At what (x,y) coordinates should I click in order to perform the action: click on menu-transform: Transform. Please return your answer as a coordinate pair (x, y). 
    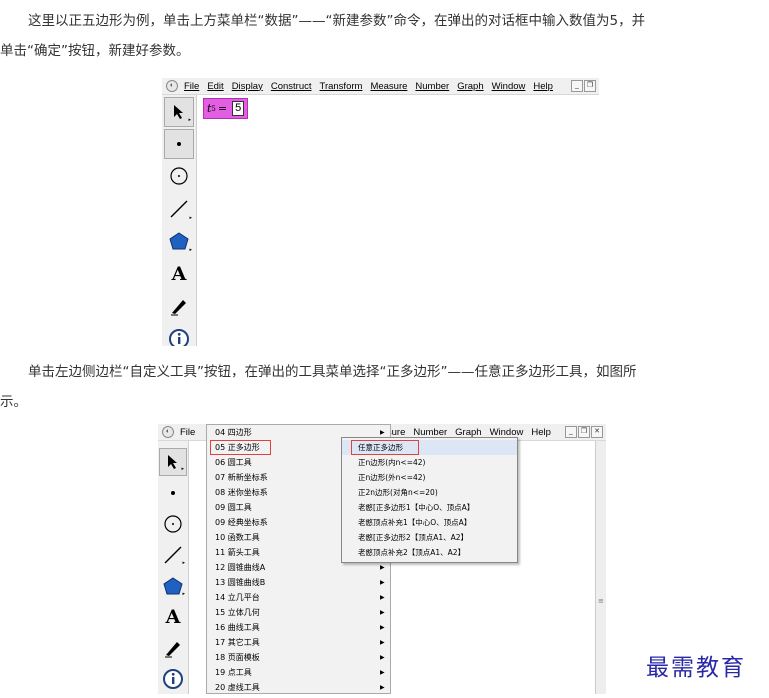
    Looking at the image, I should click on (341, 86).